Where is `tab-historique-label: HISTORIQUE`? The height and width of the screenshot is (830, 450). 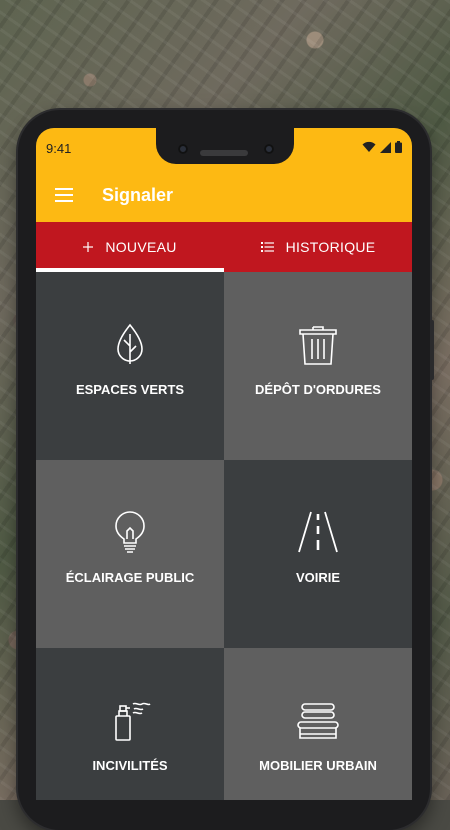
tab-historique-label: HISTORIQUE is located at coordinates (330, 247).